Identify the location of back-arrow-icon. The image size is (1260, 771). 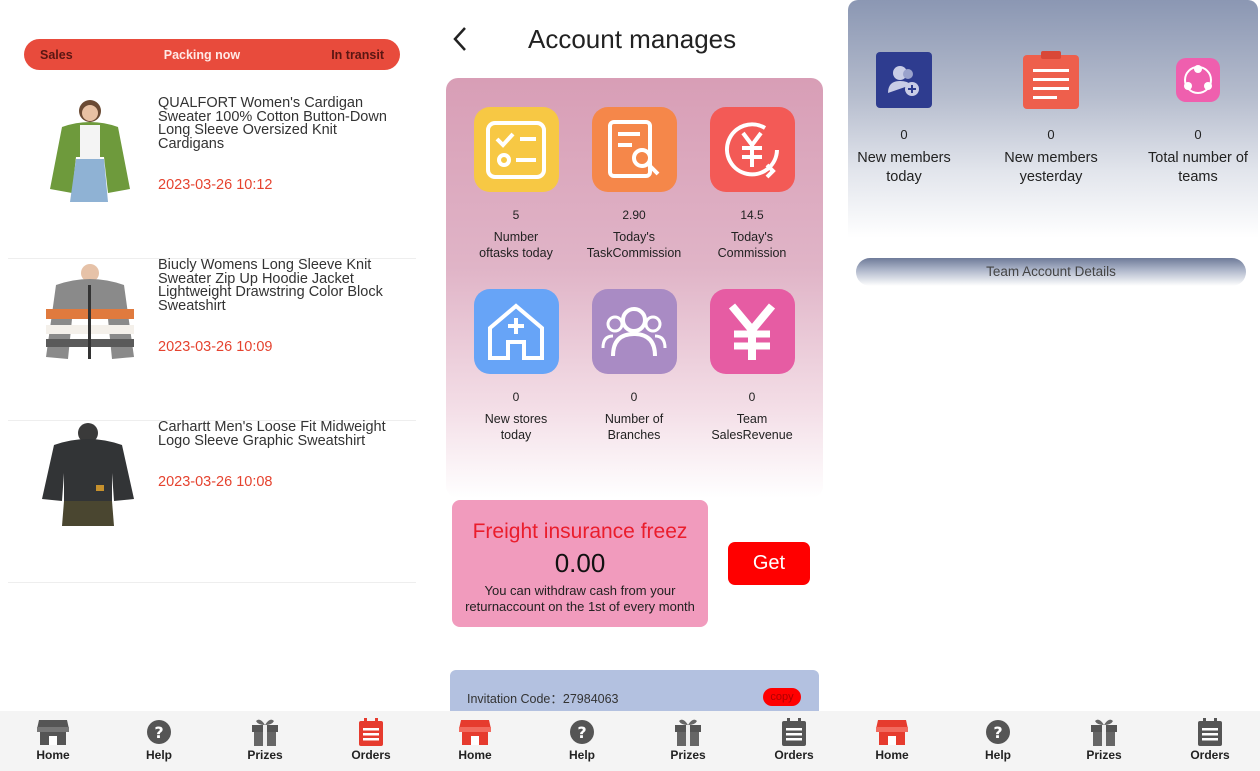
(460, 39).